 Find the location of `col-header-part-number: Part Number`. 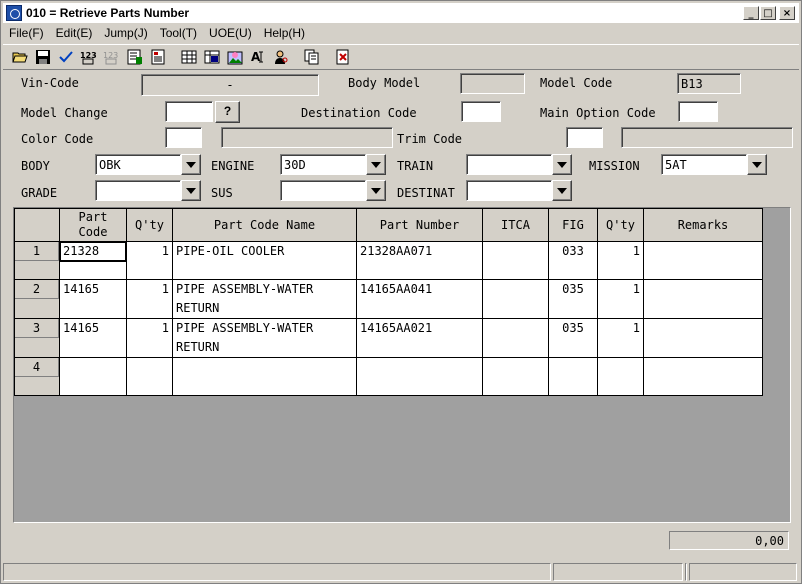

col-header-part-number: Part Number is located at coordinates (419, 225).